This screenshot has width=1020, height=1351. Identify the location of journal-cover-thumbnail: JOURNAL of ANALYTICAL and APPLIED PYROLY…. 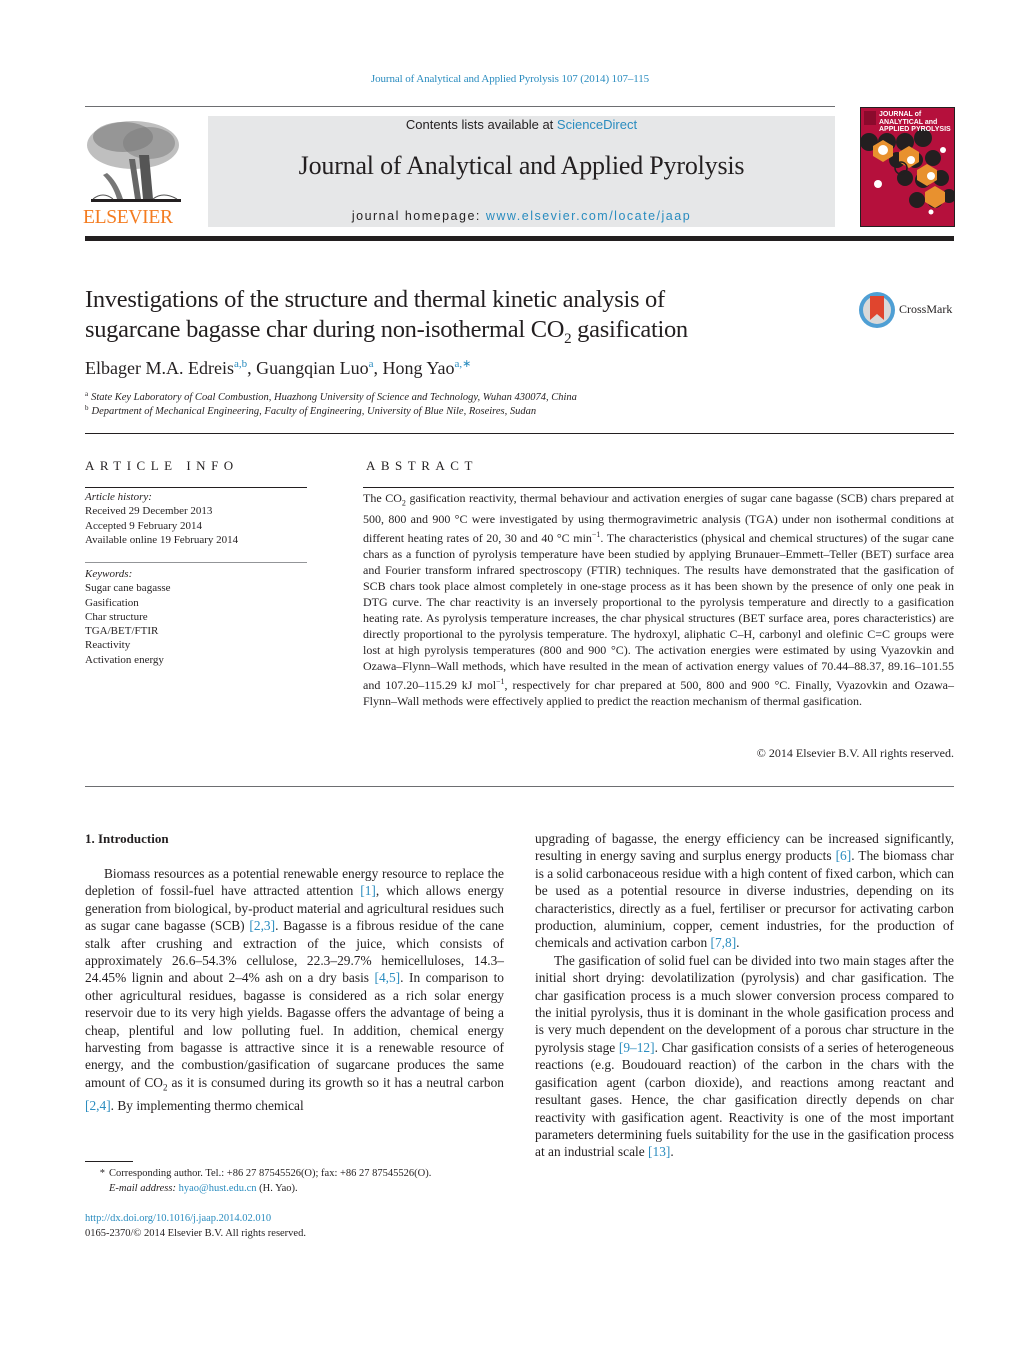
(907, 167).